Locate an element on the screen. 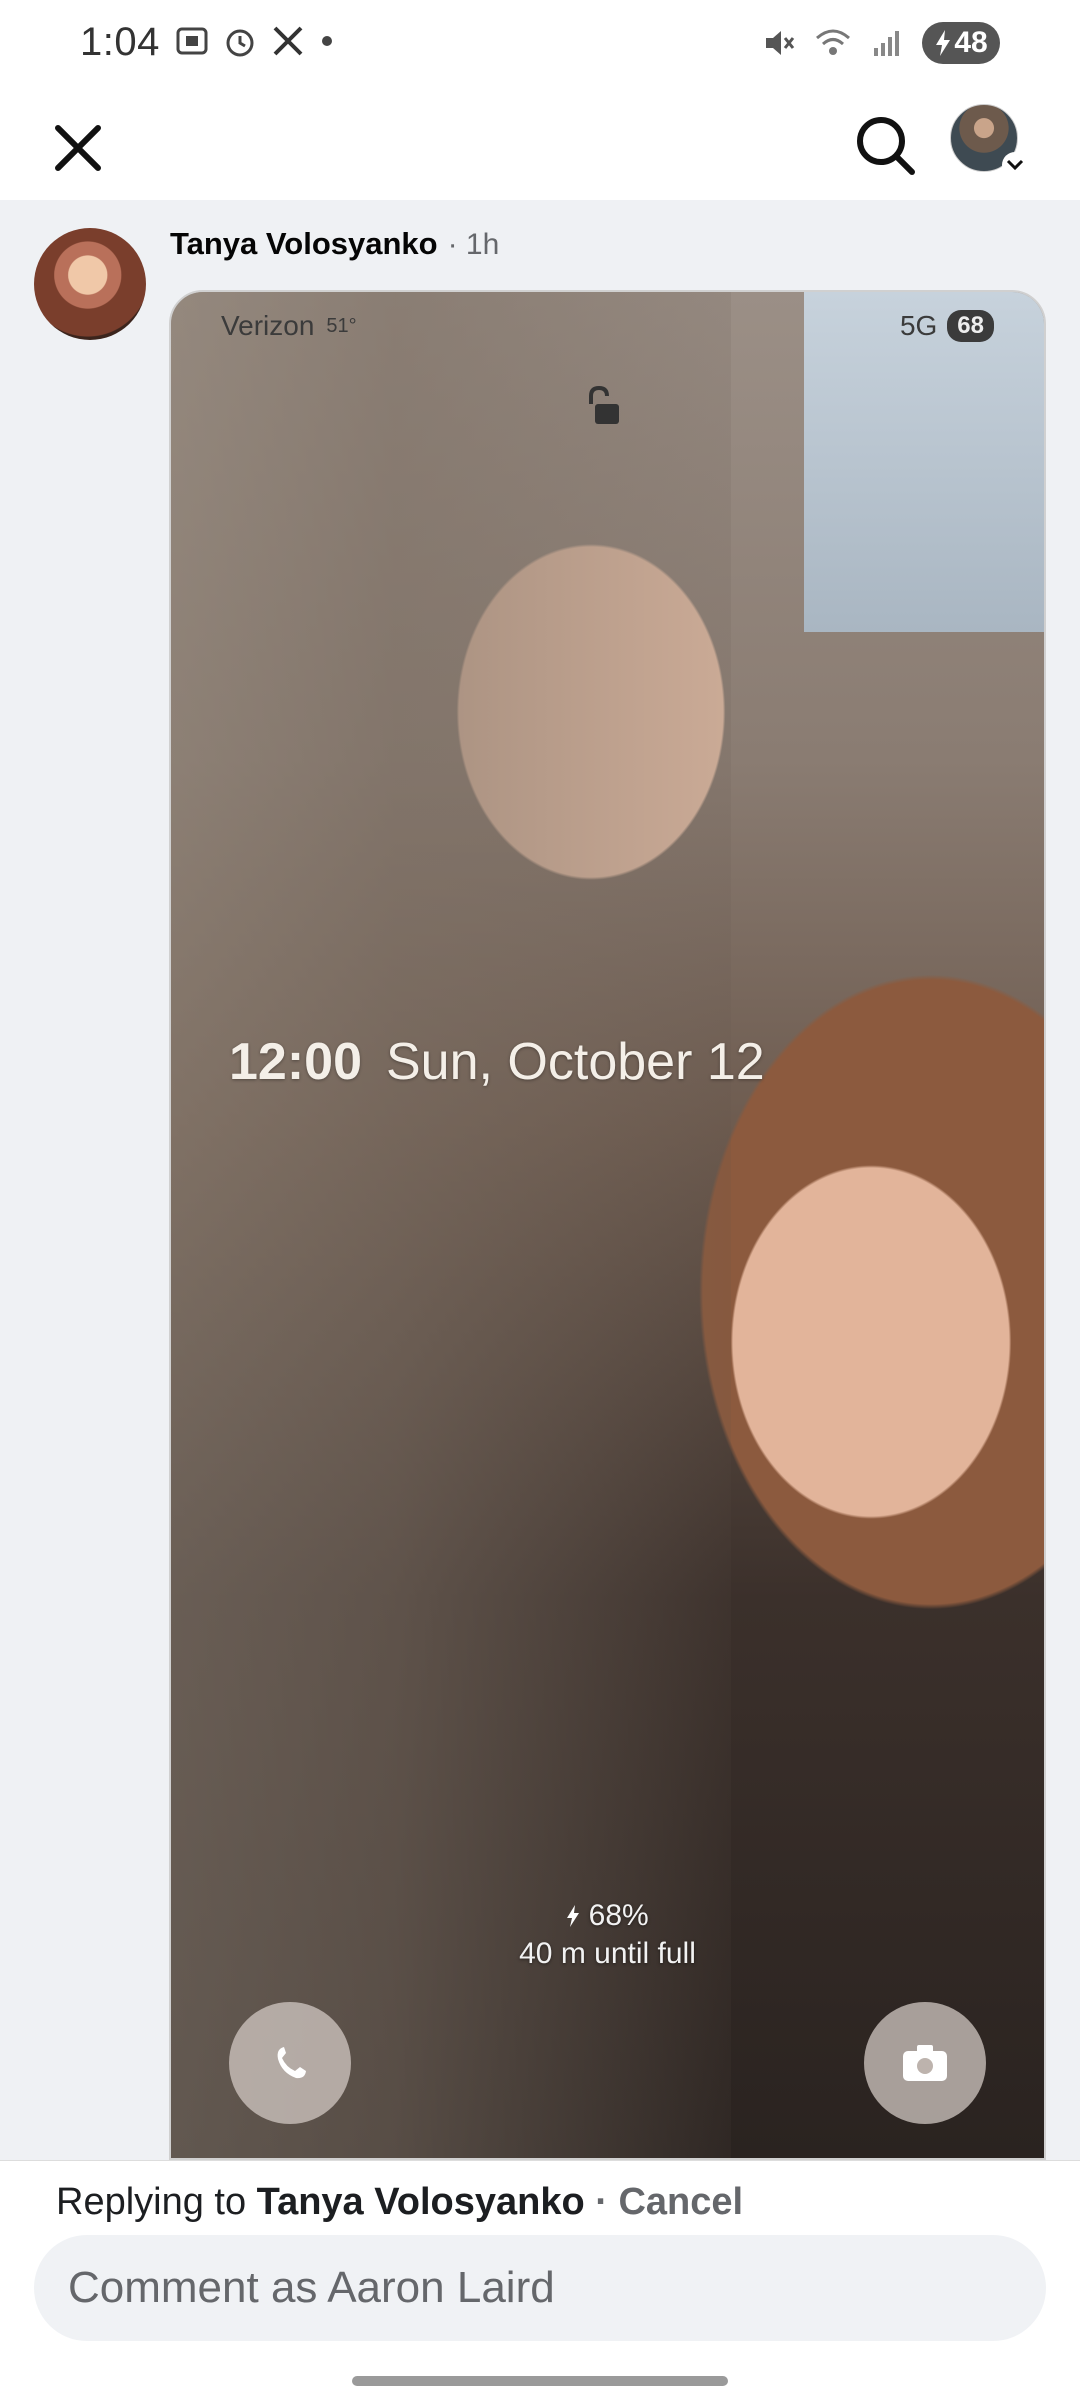 This screenshot has width=1080, height=2400. close-icon is located at coordinates (78, 148).